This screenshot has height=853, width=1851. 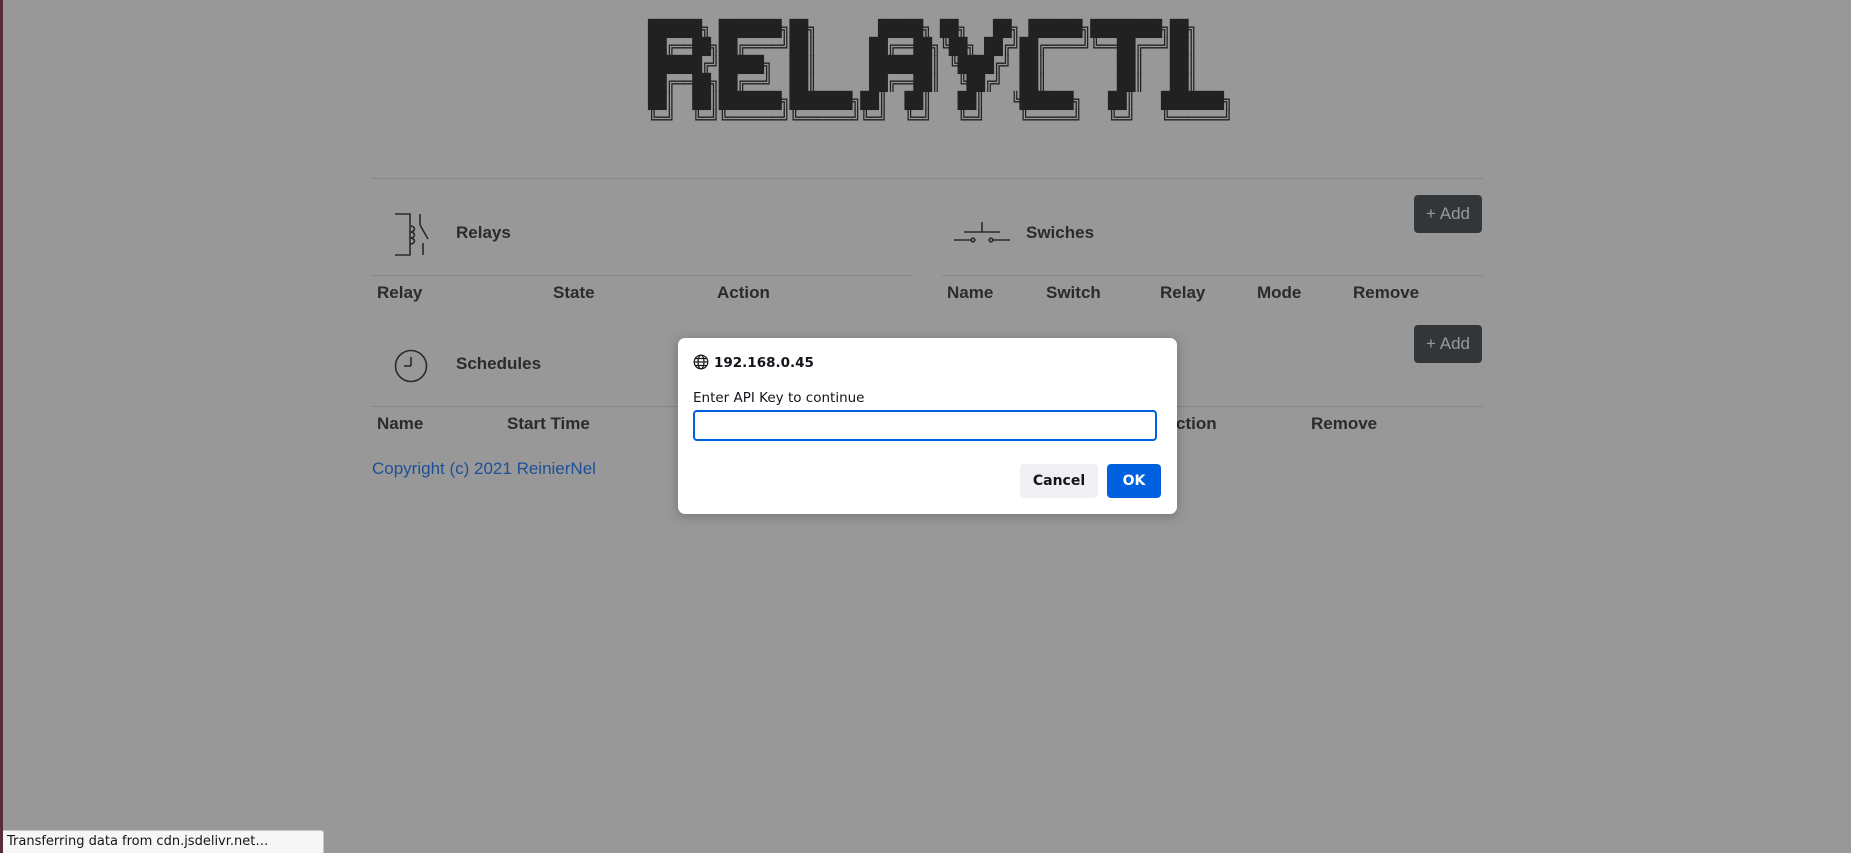 What do you see at coordinates (1059, 481) in the screenshot?
I see `cancel-button: Cancel` at bounding box center [1059, 481].